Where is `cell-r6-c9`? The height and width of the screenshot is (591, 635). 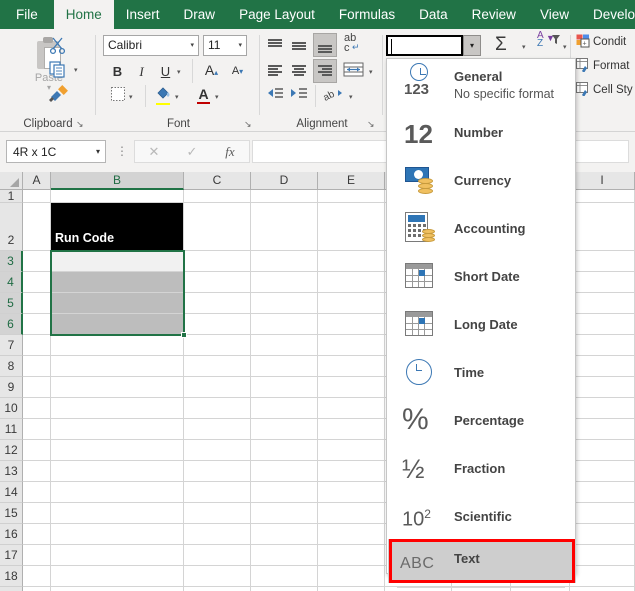 cell-r6-c9 is located at coordinates (602, 324).